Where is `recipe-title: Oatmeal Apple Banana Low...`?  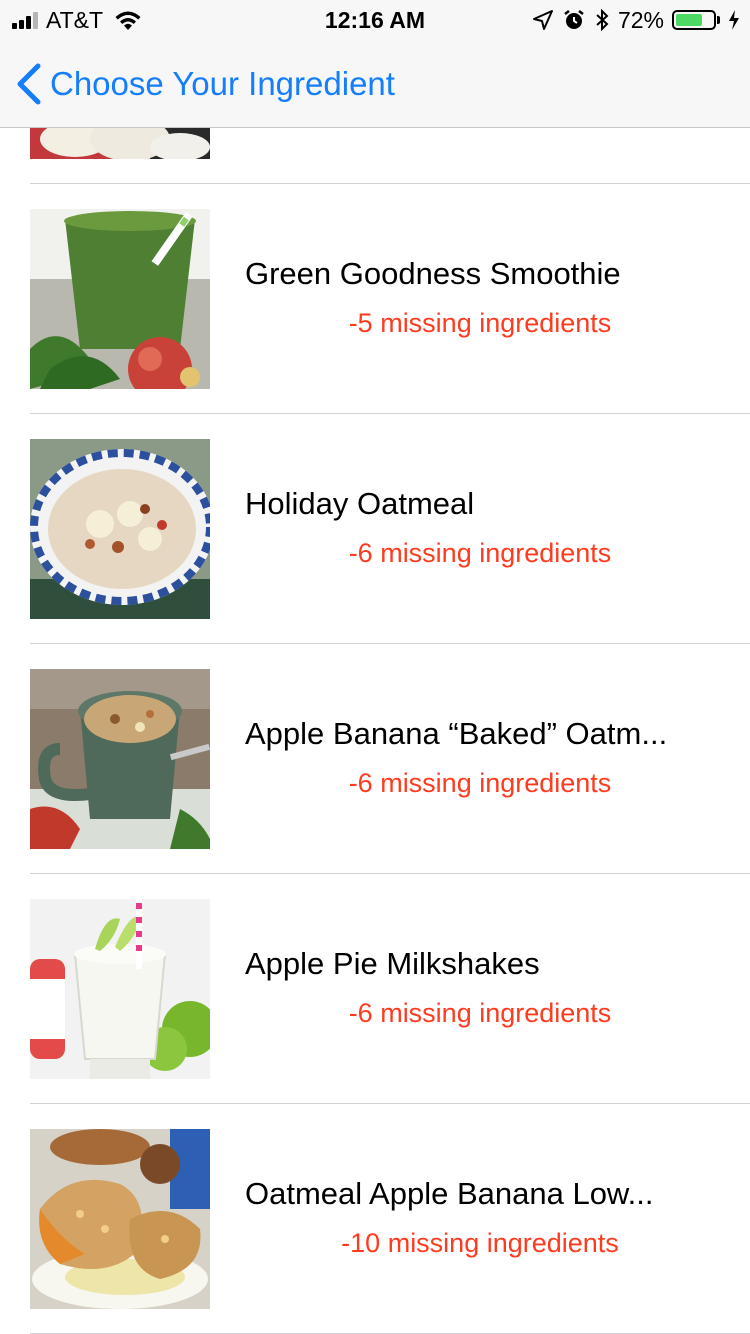
recipe-title: Oatmeal Apple Banana Low... is located at coordinates (449, 1193).